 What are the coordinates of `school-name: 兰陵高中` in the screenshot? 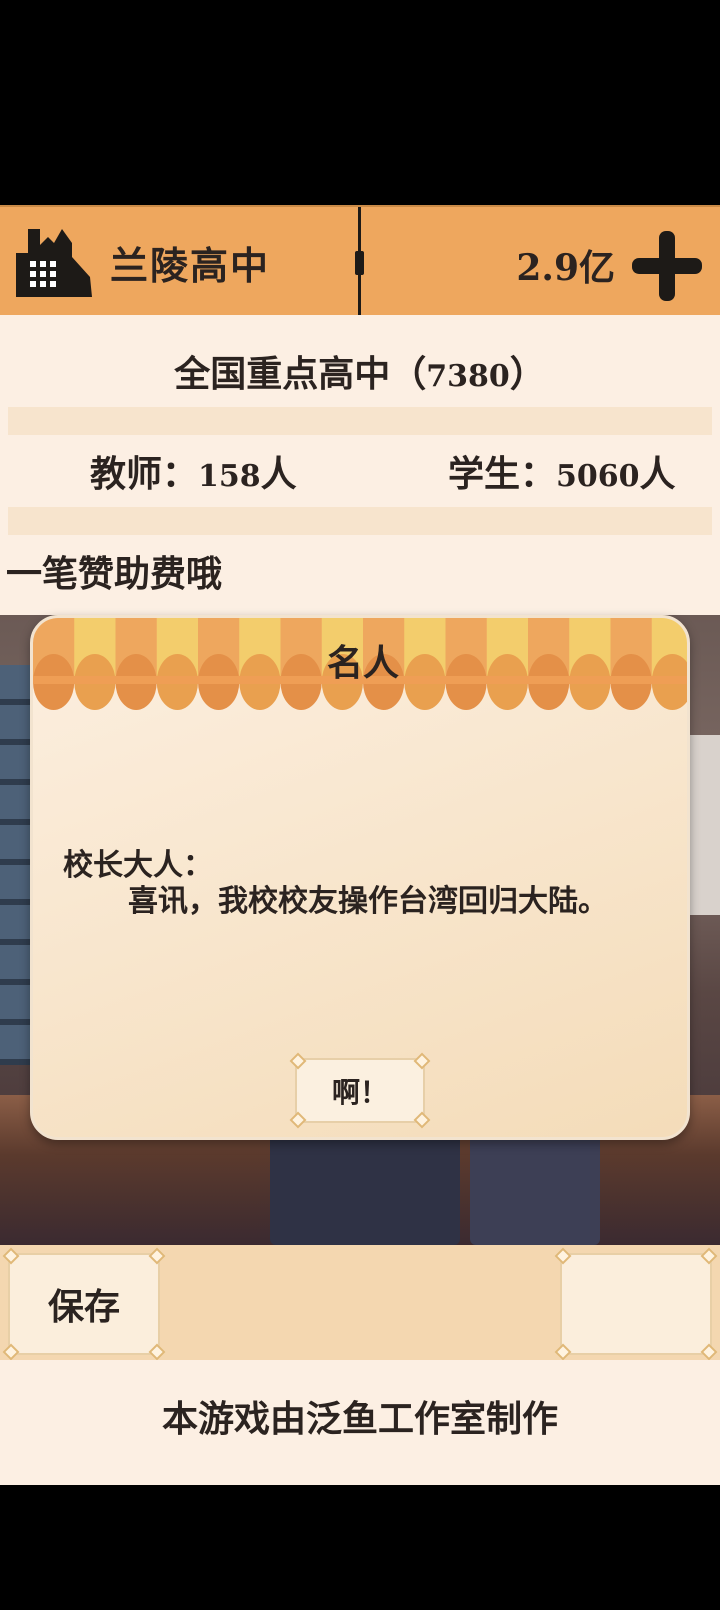 It's located at (190, 266).